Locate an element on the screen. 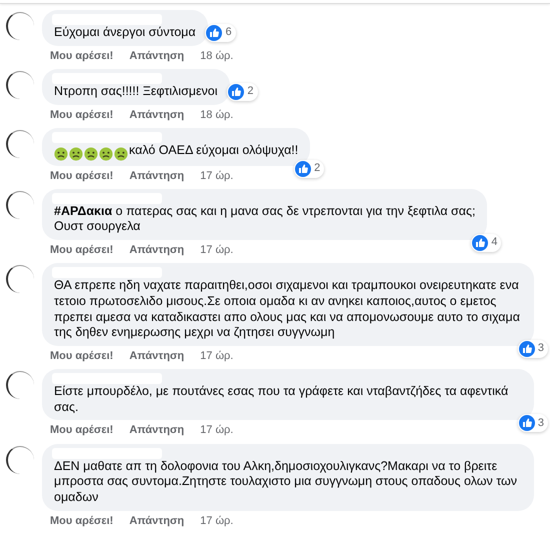  reaction-badge: 6 is located at coordinates (220, 33).